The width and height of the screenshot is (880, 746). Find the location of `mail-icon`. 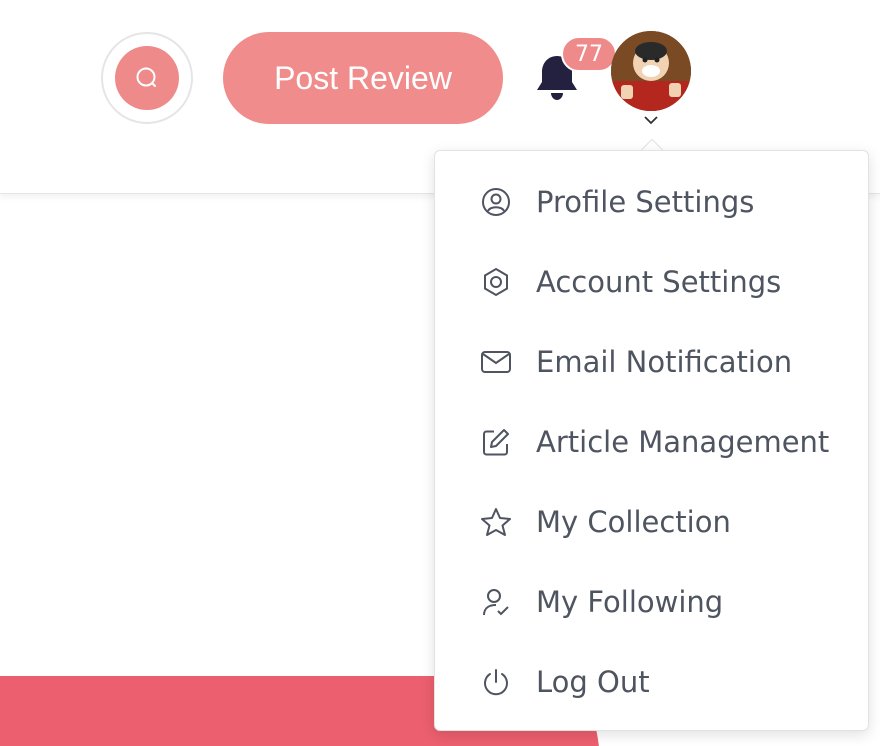

mail-icon is located at coordinates (496, 362).